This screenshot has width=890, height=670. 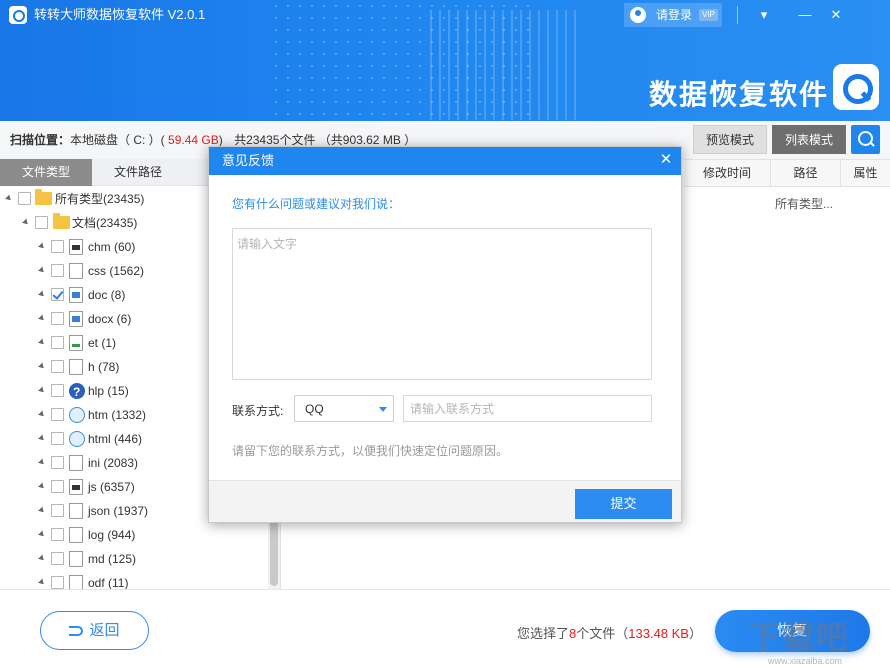 I want to click on tree-item-label: h (78), so click(x=104, y=367).